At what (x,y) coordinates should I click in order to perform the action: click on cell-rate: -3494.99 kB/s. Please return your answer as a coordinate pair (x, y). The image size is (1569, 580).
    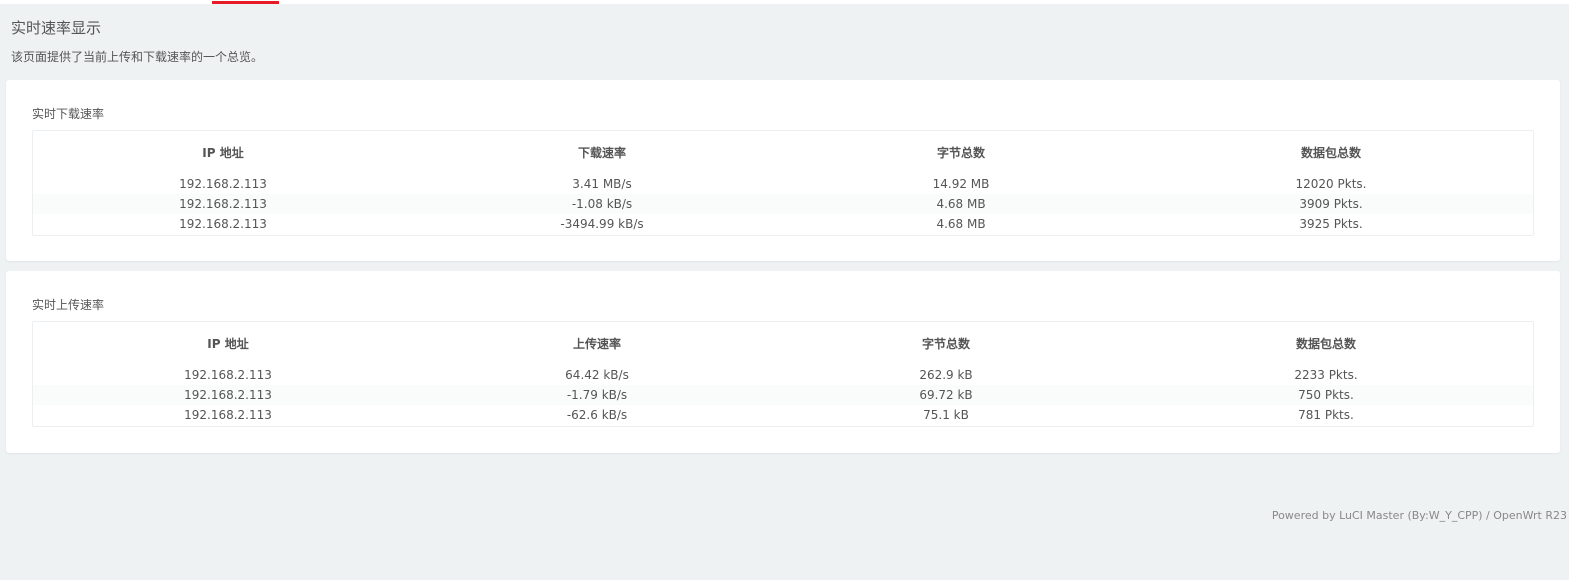
    Looking at the image, I should click on (602, 224).